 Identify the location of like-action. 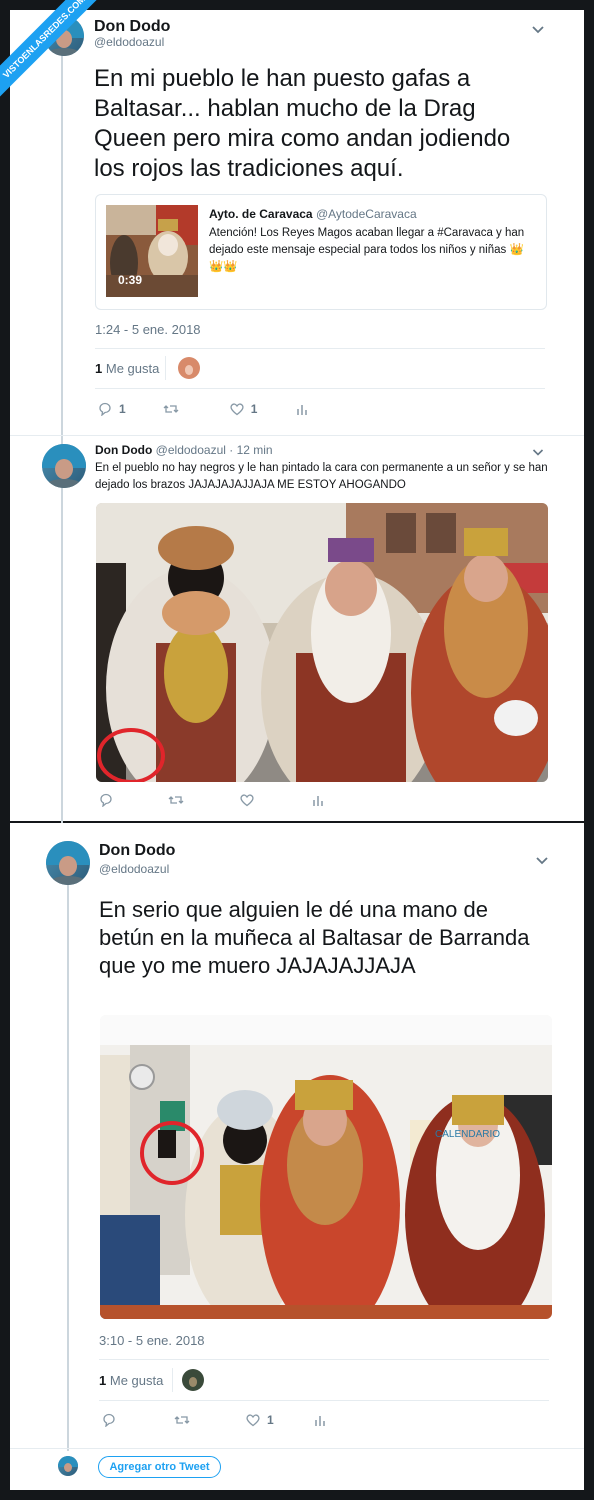
(247, 800).